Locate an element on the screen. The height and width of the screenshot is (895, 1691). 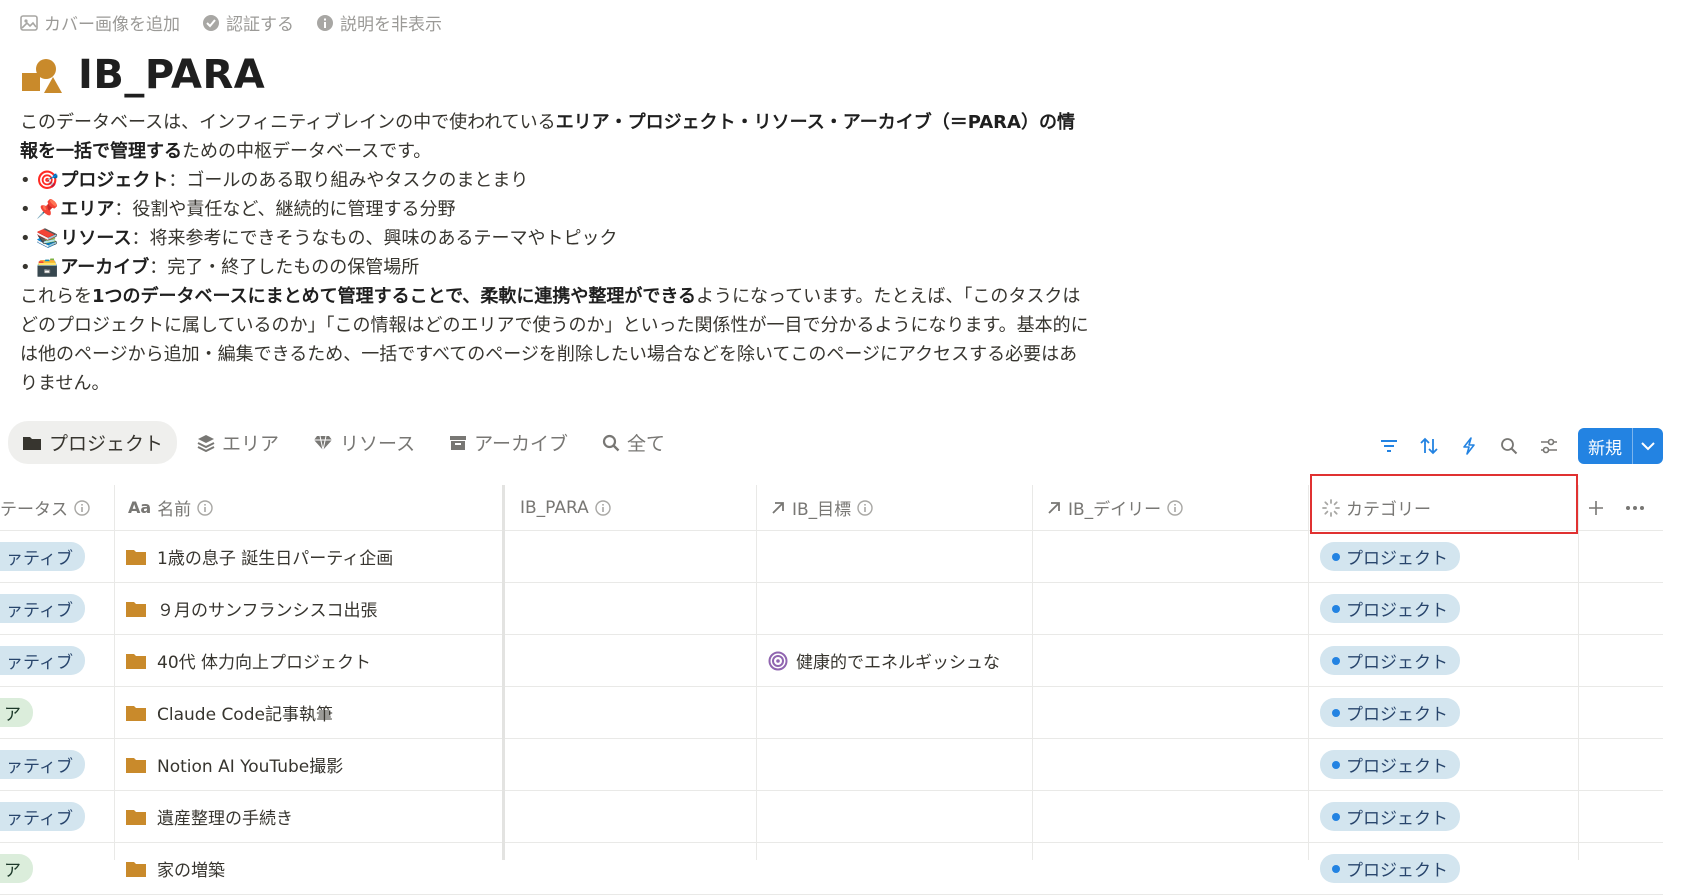
tab-archive: アーカイブ is located at coordinates (508, 442).